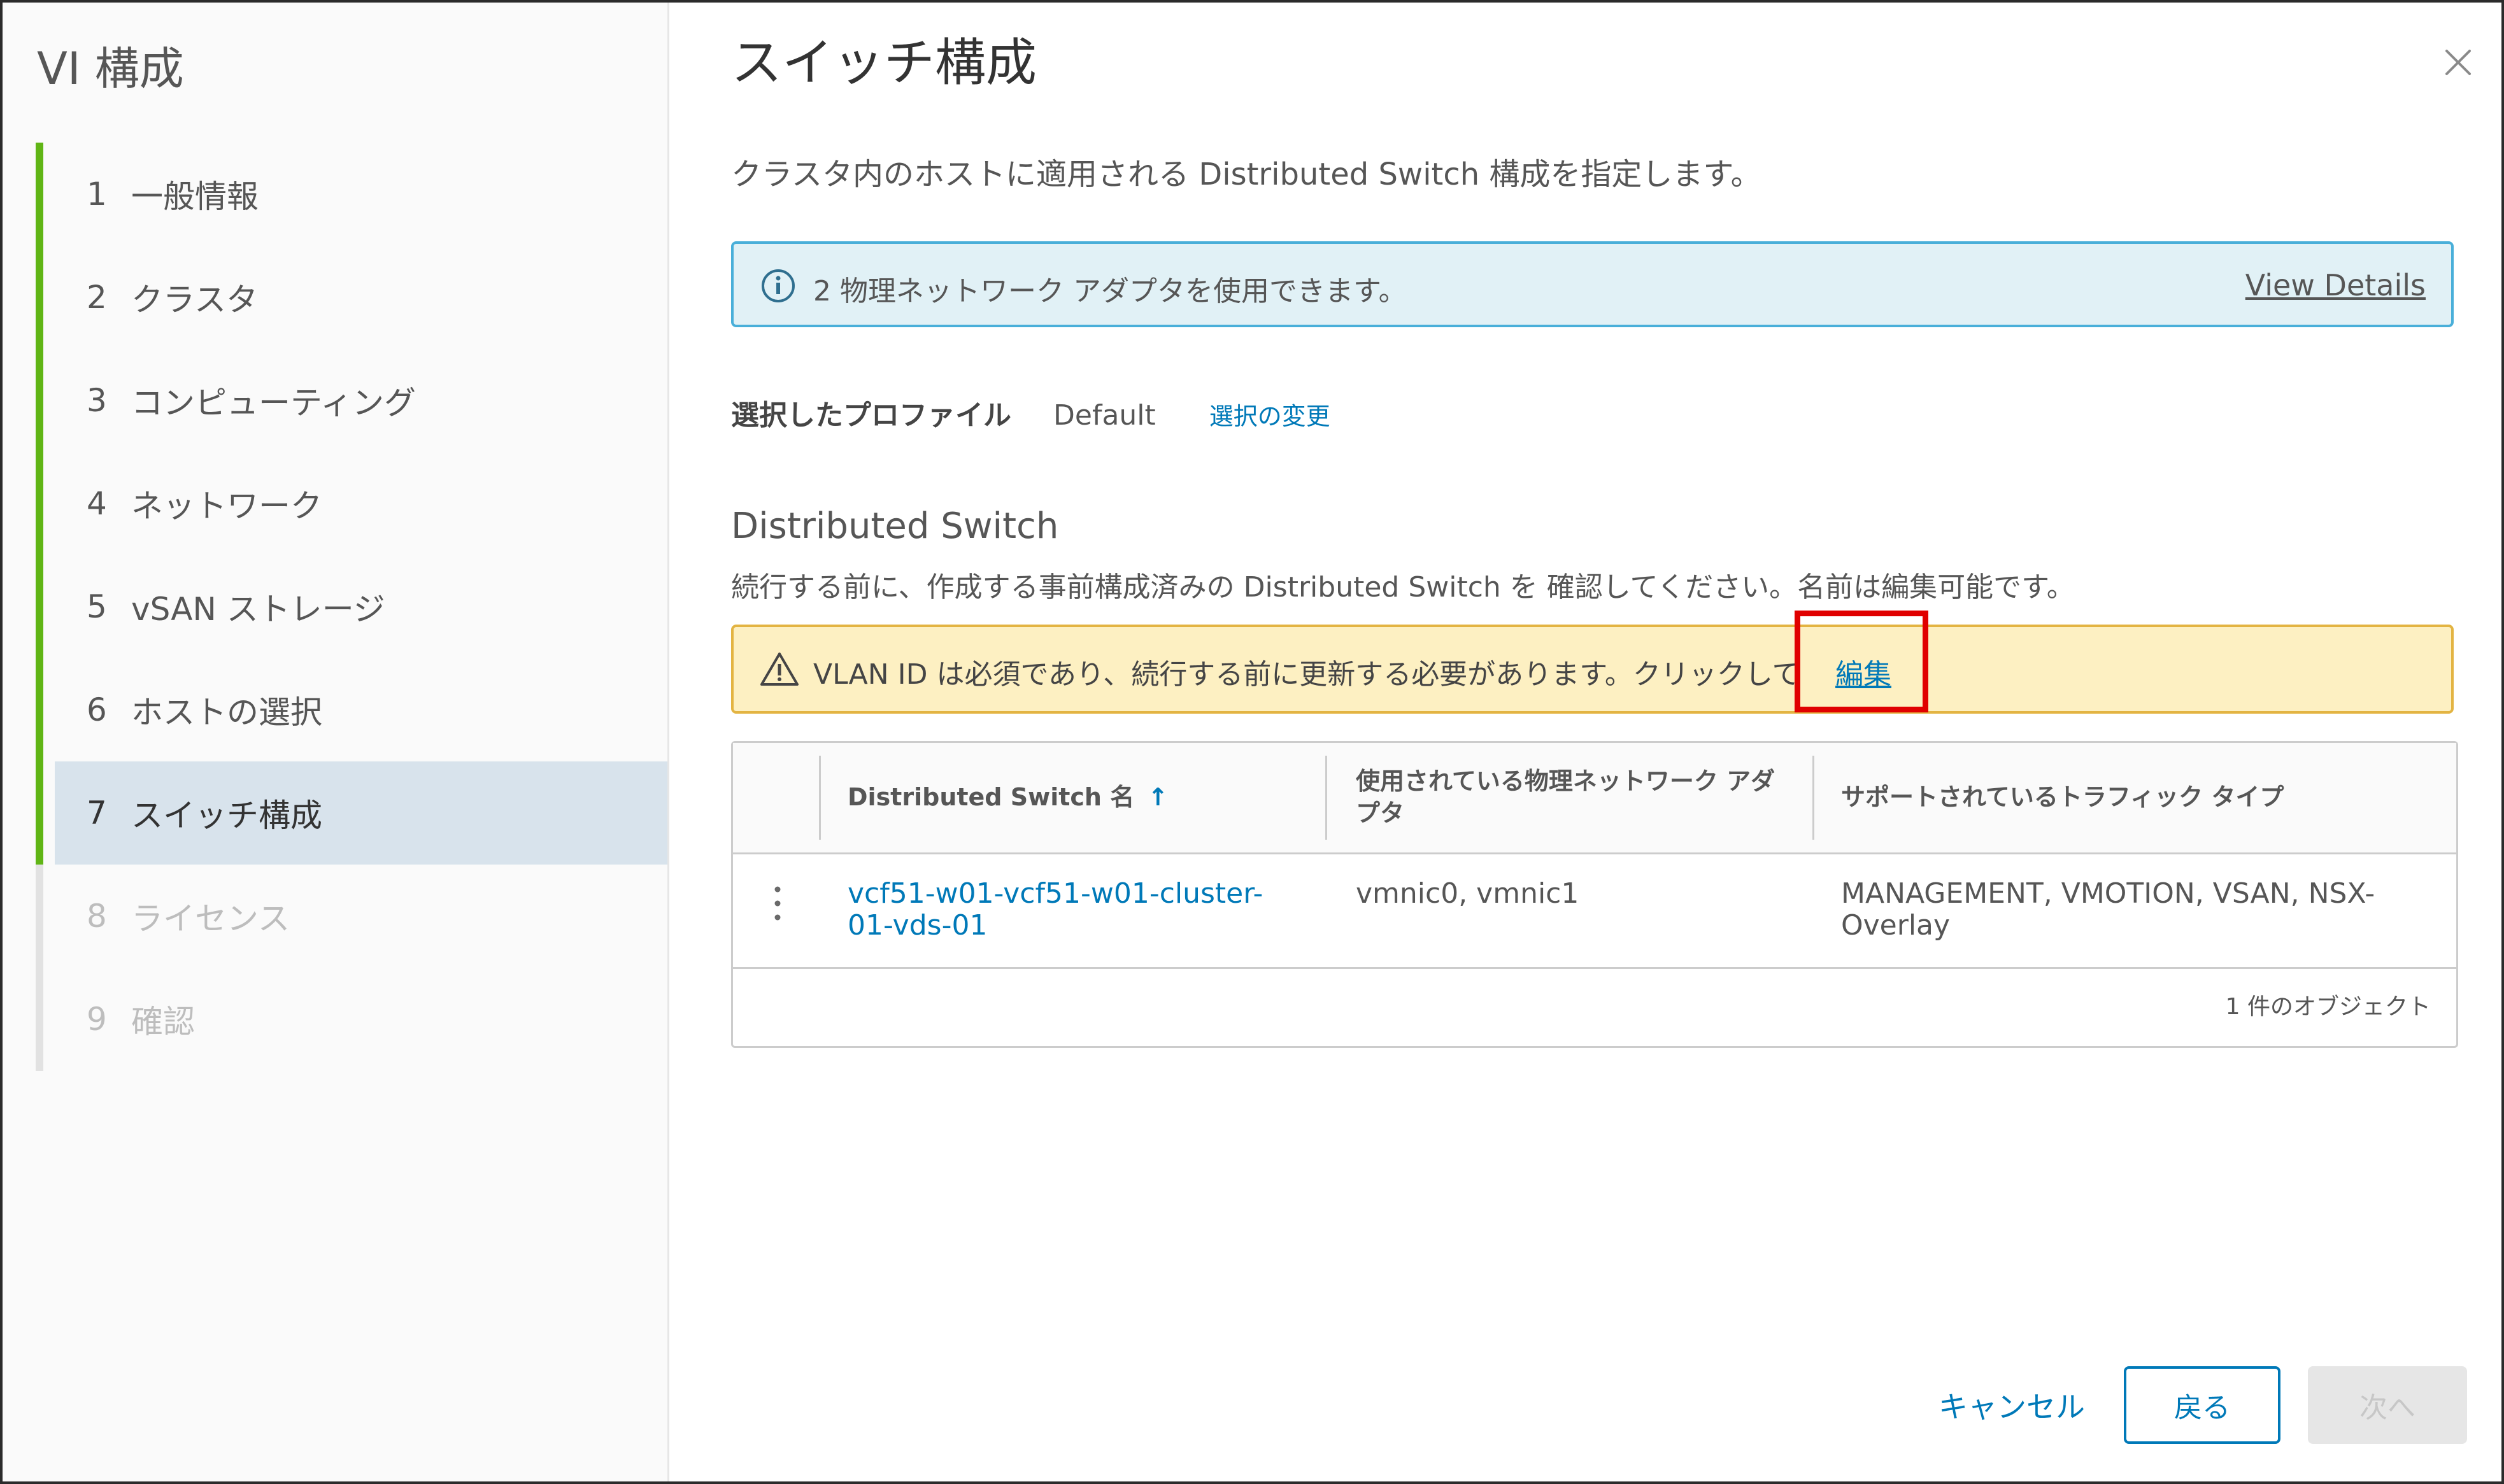  I want to click on step-network: 4 ネットワーク, so click(352, 503).